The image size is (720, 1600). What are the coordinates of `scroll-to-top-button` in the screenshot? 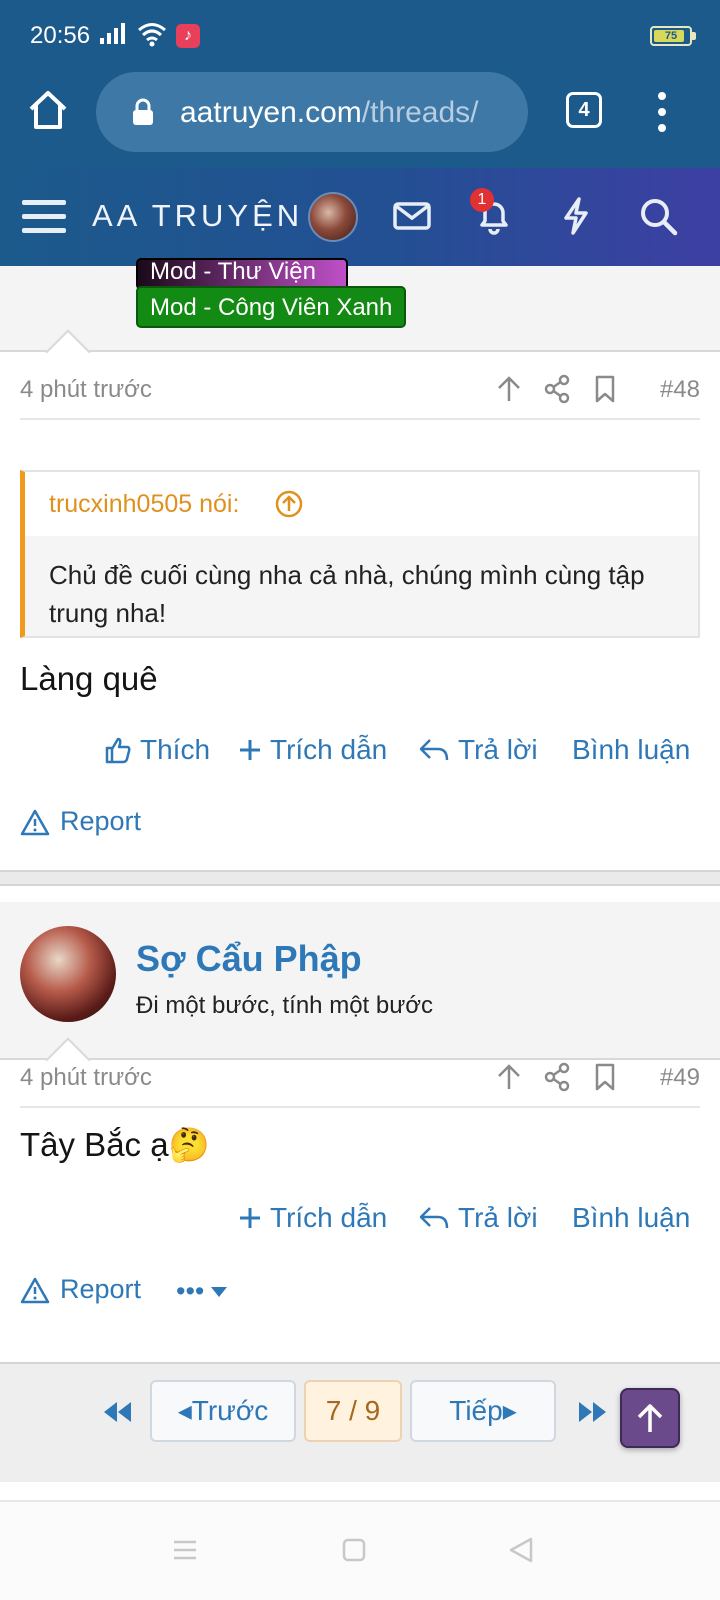 It's located at (650, 1418).